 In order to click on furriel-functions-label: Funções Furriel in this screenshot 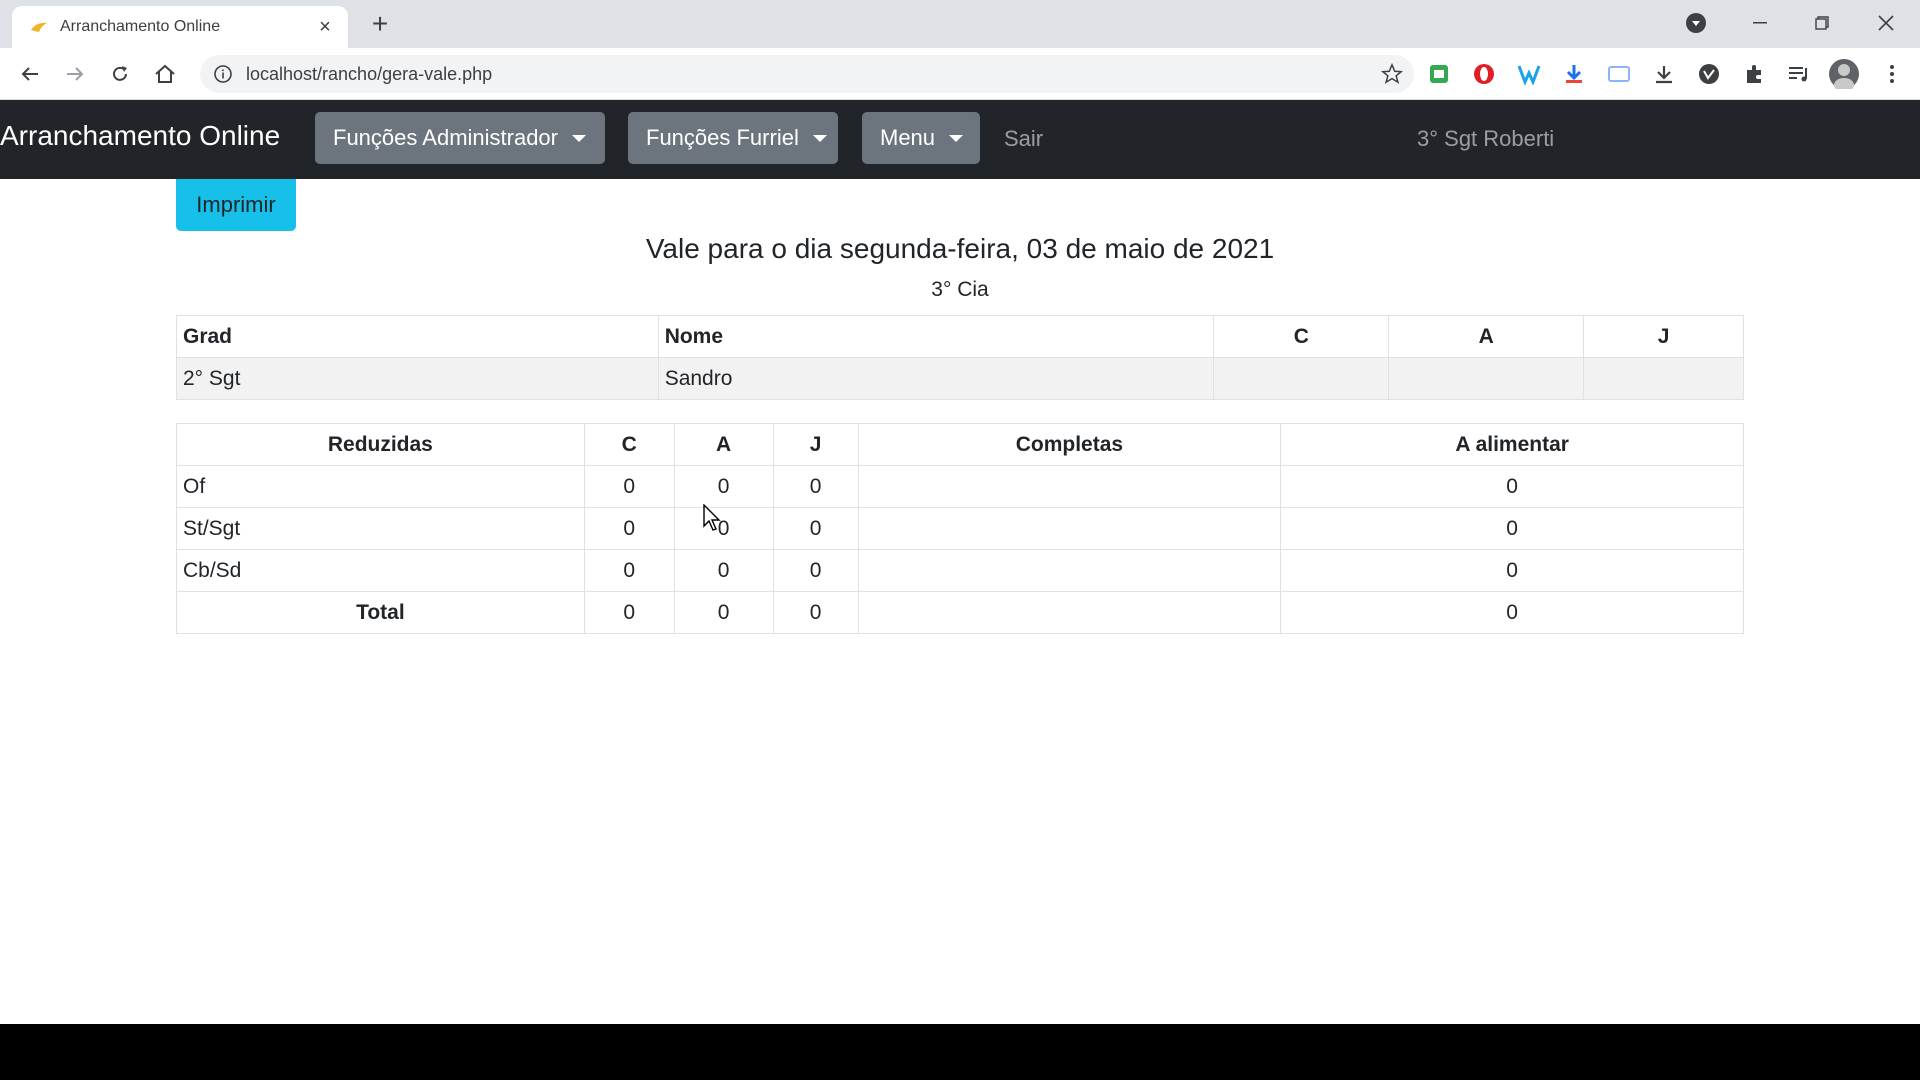, I will do `click(722, 137)`.